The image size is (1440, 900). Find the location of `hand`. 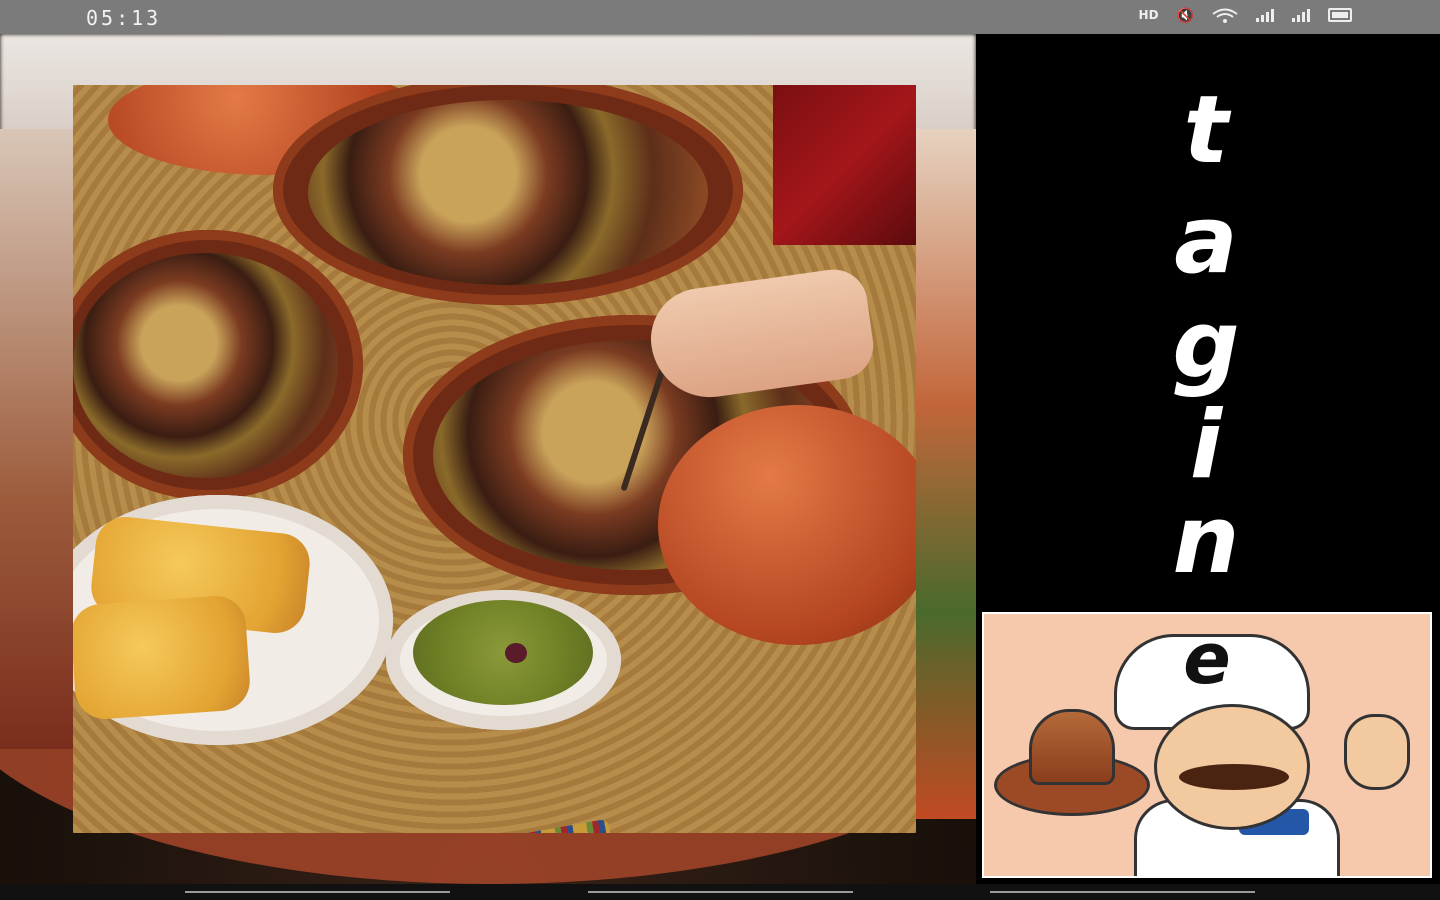

hand is located at coordinates (761, 335).